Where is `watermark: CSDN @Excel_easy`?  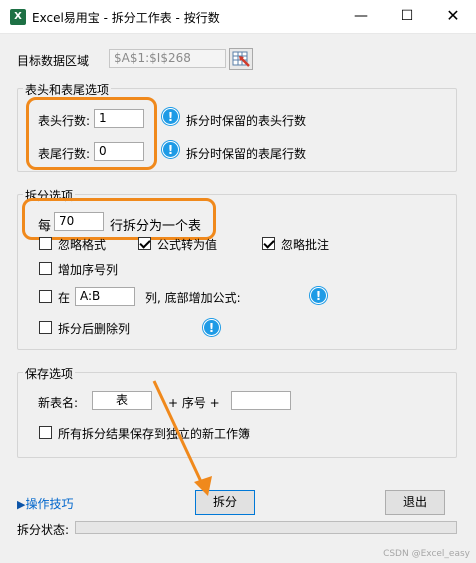 watermark: CSDN @Excel_easy is located at coordinates (426, 554).